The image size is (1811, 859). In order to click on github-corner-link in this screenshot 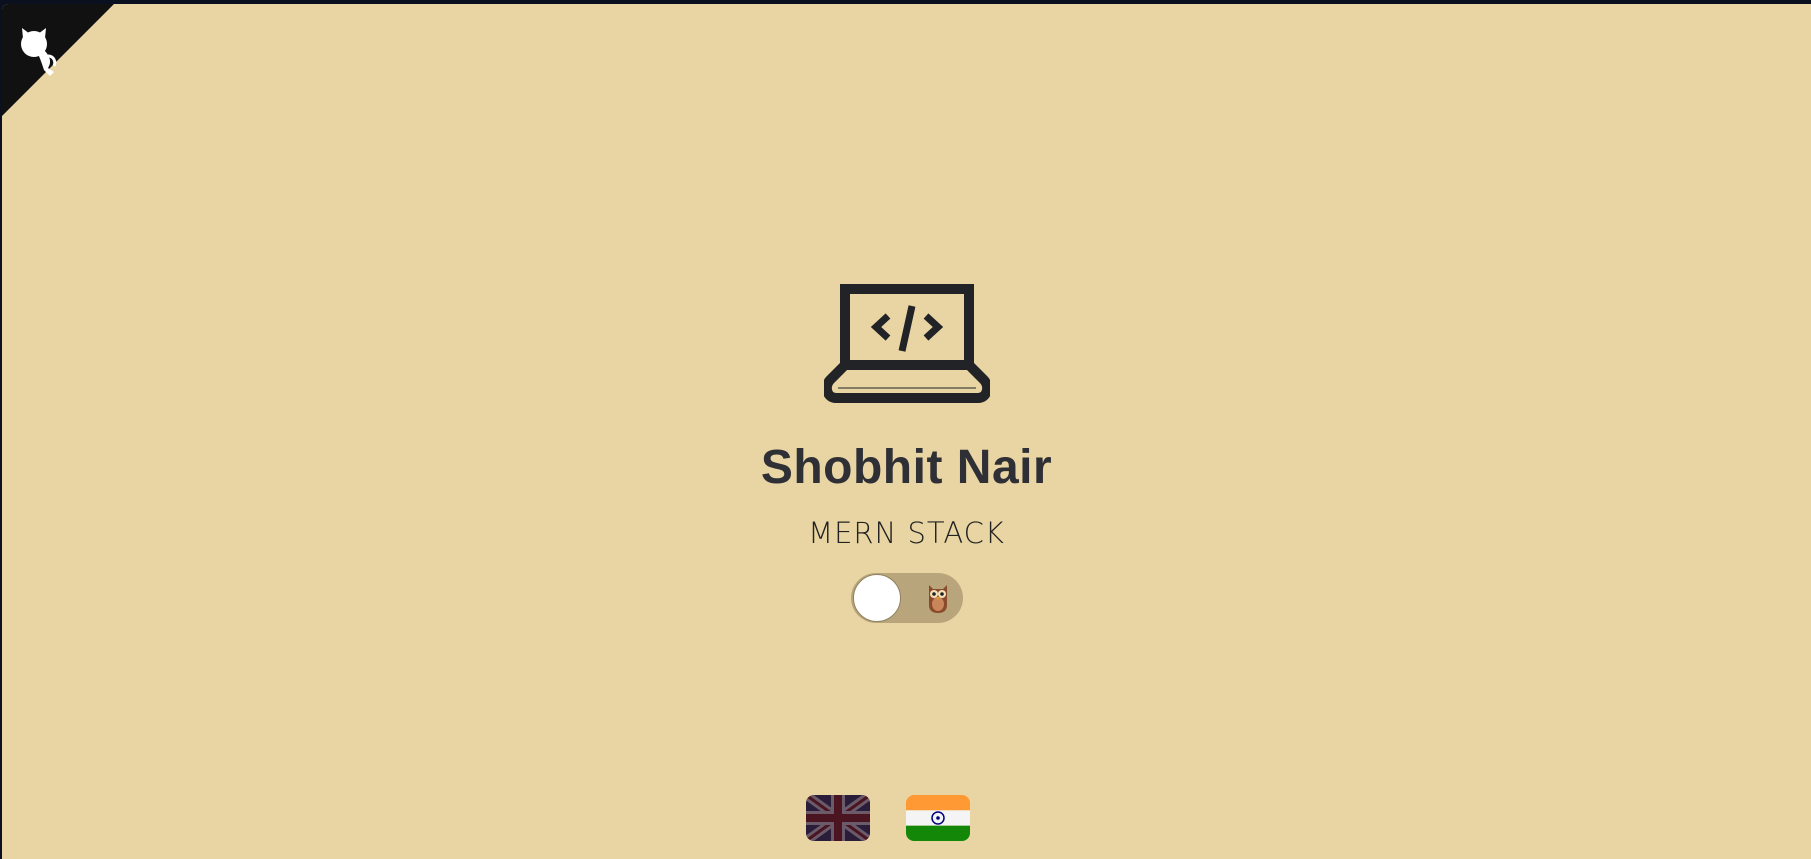, I will do `click(58, 60)`.